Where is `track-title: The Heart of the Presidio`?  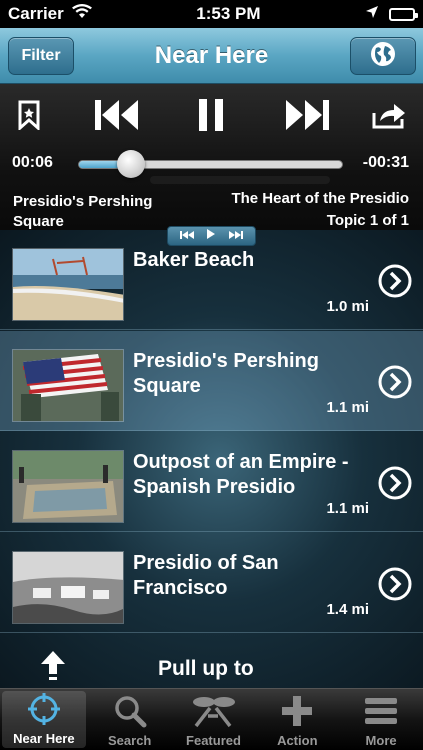
track-title: The Heart of the Presidio is located at coordinates (320, 198).